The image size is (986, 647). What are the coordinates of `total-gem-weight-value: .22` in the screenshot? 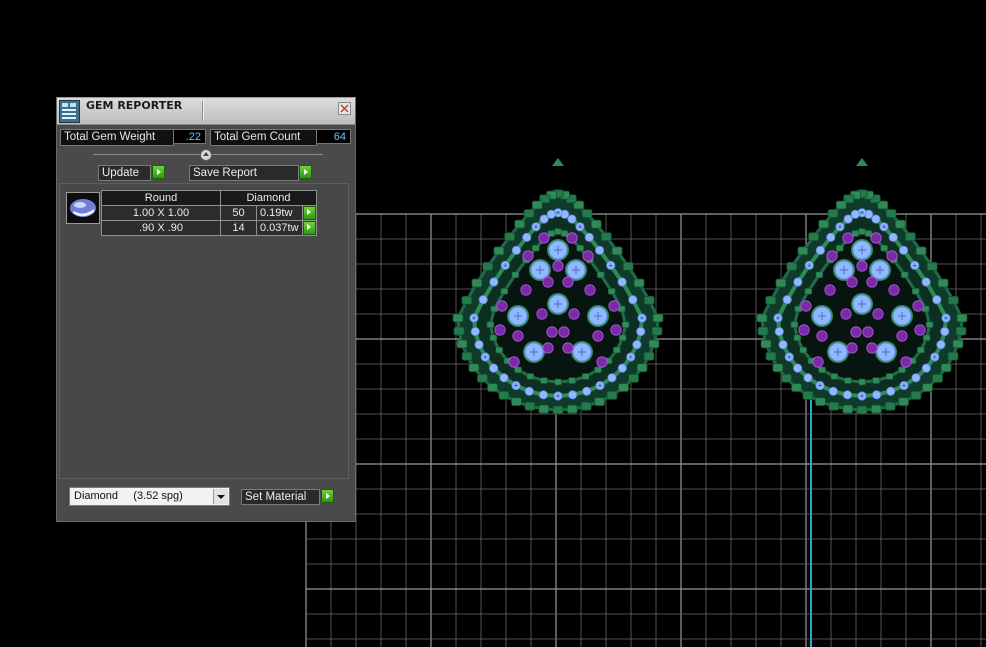 It's located at (189, 136).